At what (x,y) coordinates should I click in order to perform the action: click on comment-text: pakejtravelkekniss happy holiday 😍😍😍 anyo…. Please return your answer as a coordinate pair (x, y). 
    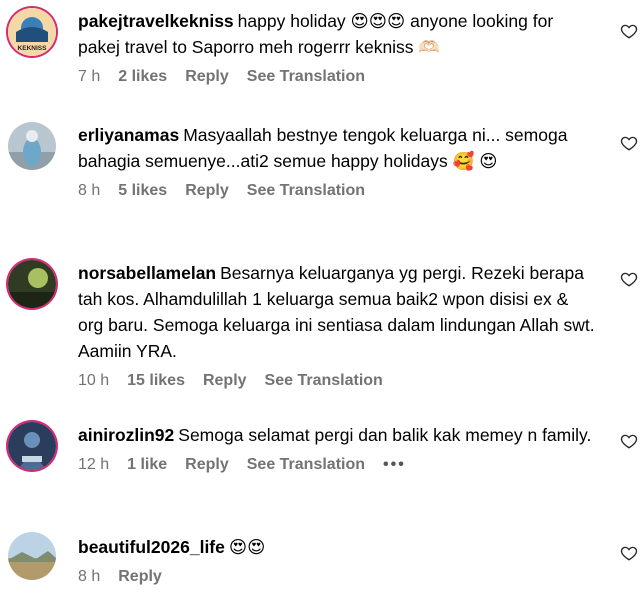
    Looking at the image, I should click on (338, 34).